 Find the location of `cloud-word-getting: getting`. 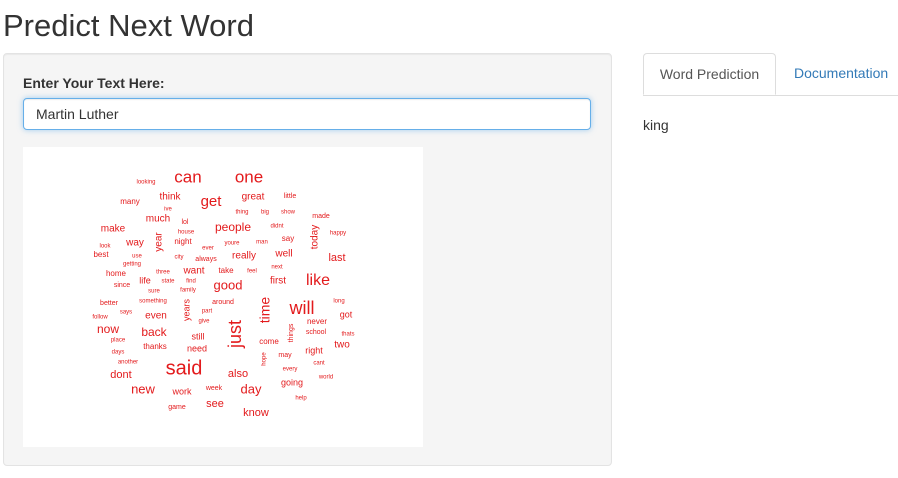

cloud-word-getting: getting is located at coordinates (132, 265).